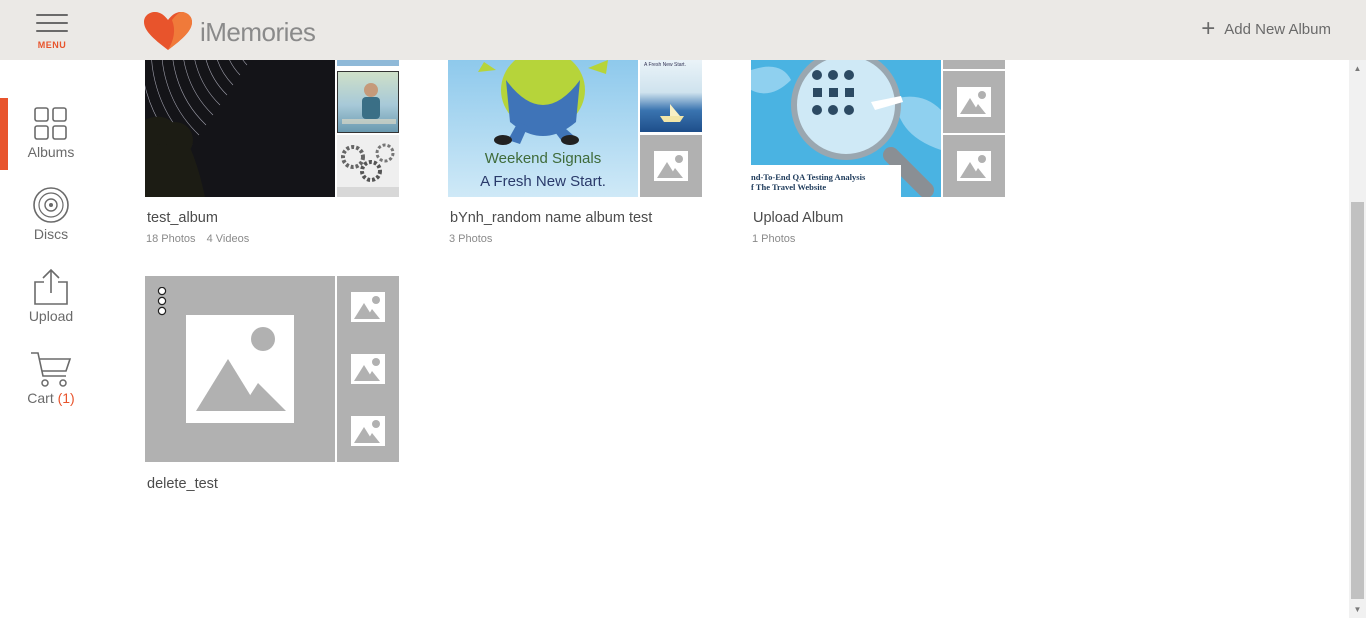 The height and width of the screenshot is (618, 1366). Describe the element at coordinates (543, 158) in the screenshot. I see `cover-caption-line1: Weekend Signals` at that location.